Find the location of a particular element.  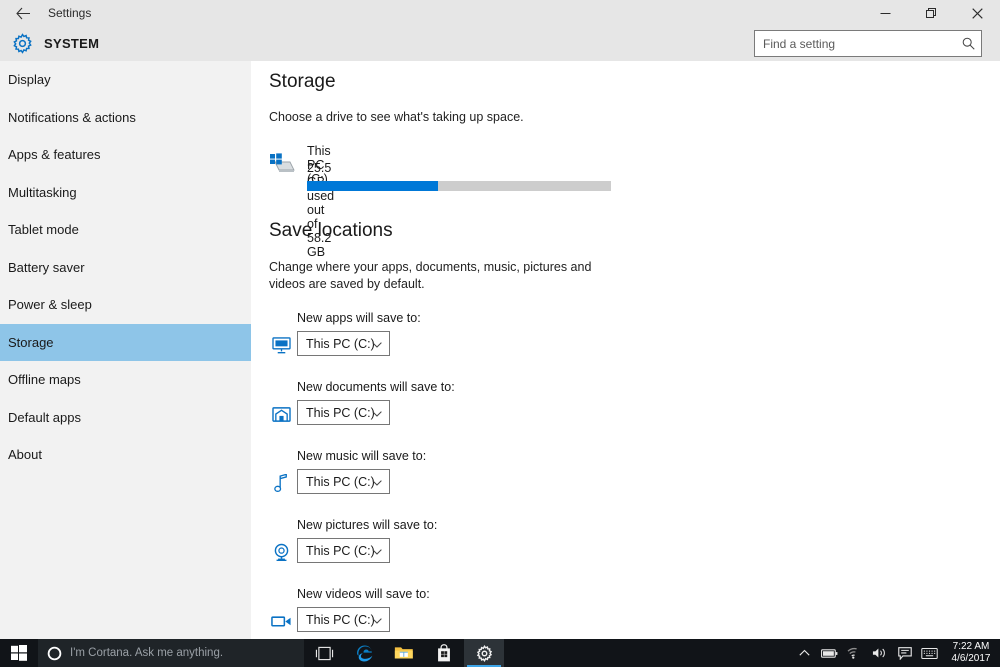

file-explorer-icon is located at coordinates (404, 653).